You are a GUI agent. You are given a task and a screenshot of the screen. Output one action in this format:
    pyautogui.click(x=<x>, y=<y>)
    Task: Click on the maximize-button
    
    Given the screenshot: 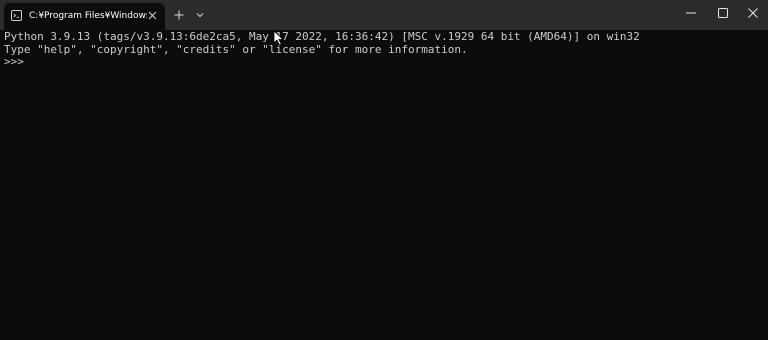 What is the action you would take?
    pyautogui.click(x=723, y=13)
    